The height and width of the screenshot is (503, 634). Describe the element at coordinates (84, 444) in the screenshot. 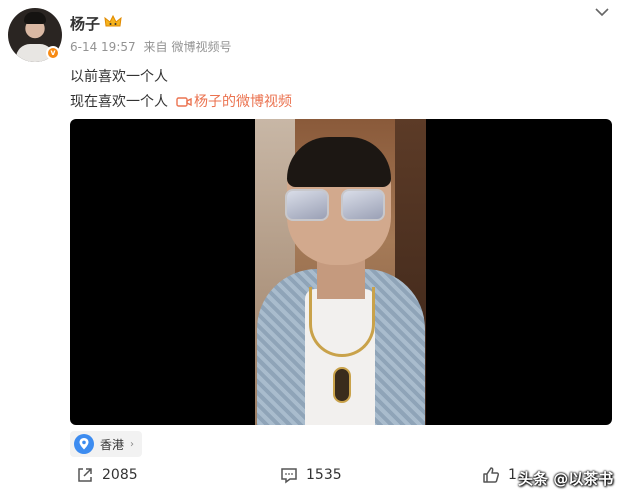

I see `location-pin-icon` at that location.